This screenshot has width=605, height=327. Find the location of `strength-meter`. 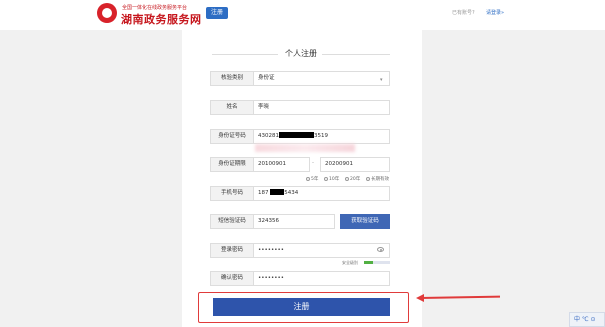

strength-meter is located at coordinates (377, 262).